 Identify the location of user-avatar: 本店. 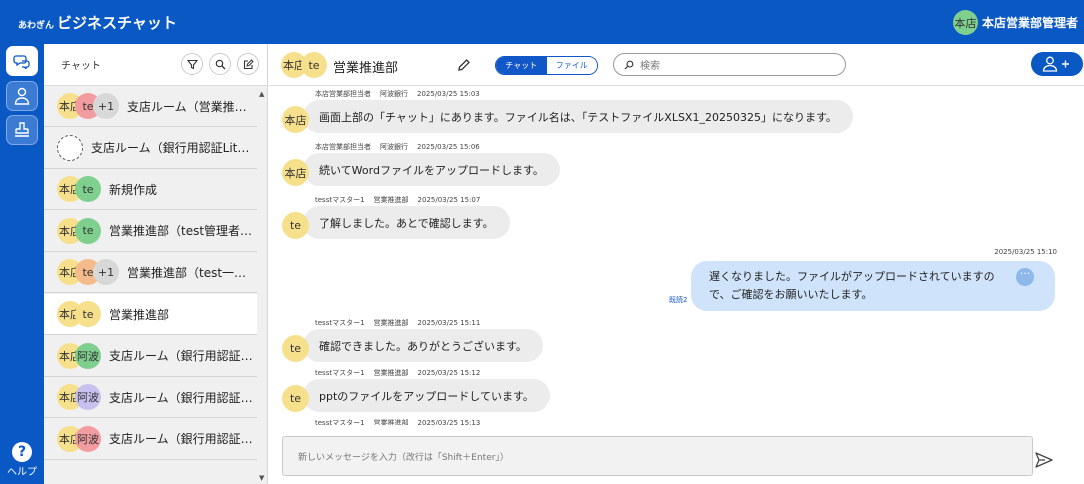
(965, 22).